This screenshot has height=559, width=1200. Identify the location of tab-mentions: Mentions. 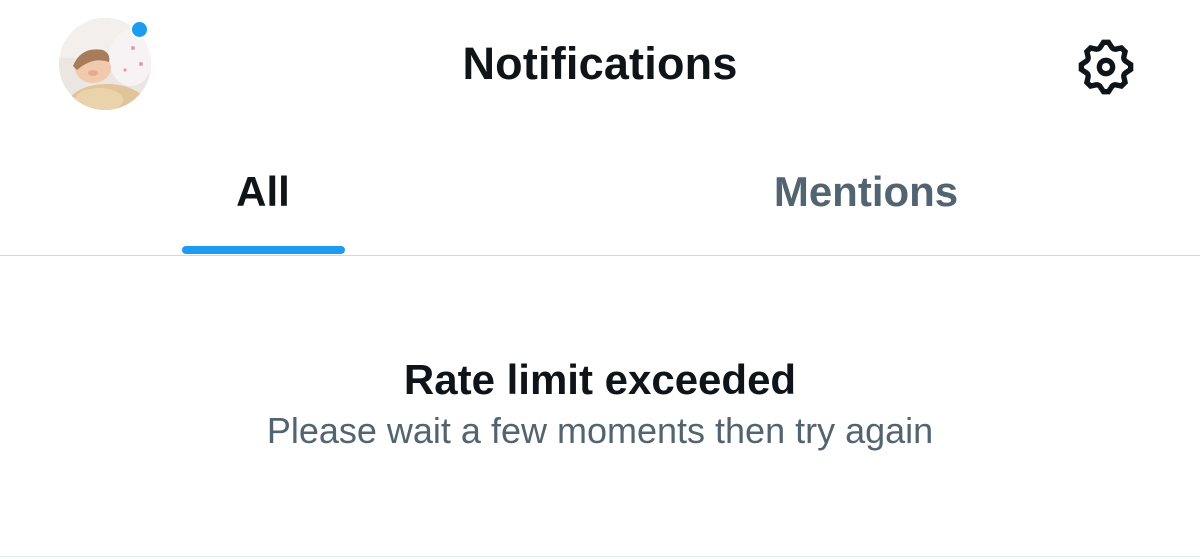
(900, 192).